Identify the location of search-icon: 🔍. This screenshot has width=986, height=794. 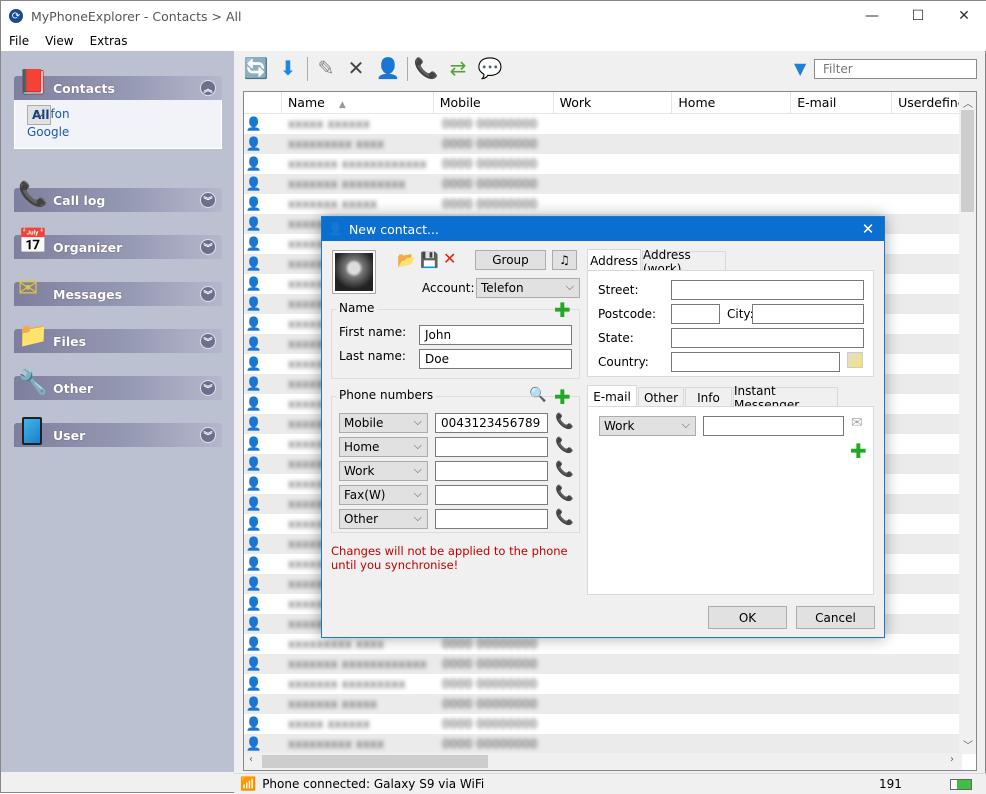
(537, 395).